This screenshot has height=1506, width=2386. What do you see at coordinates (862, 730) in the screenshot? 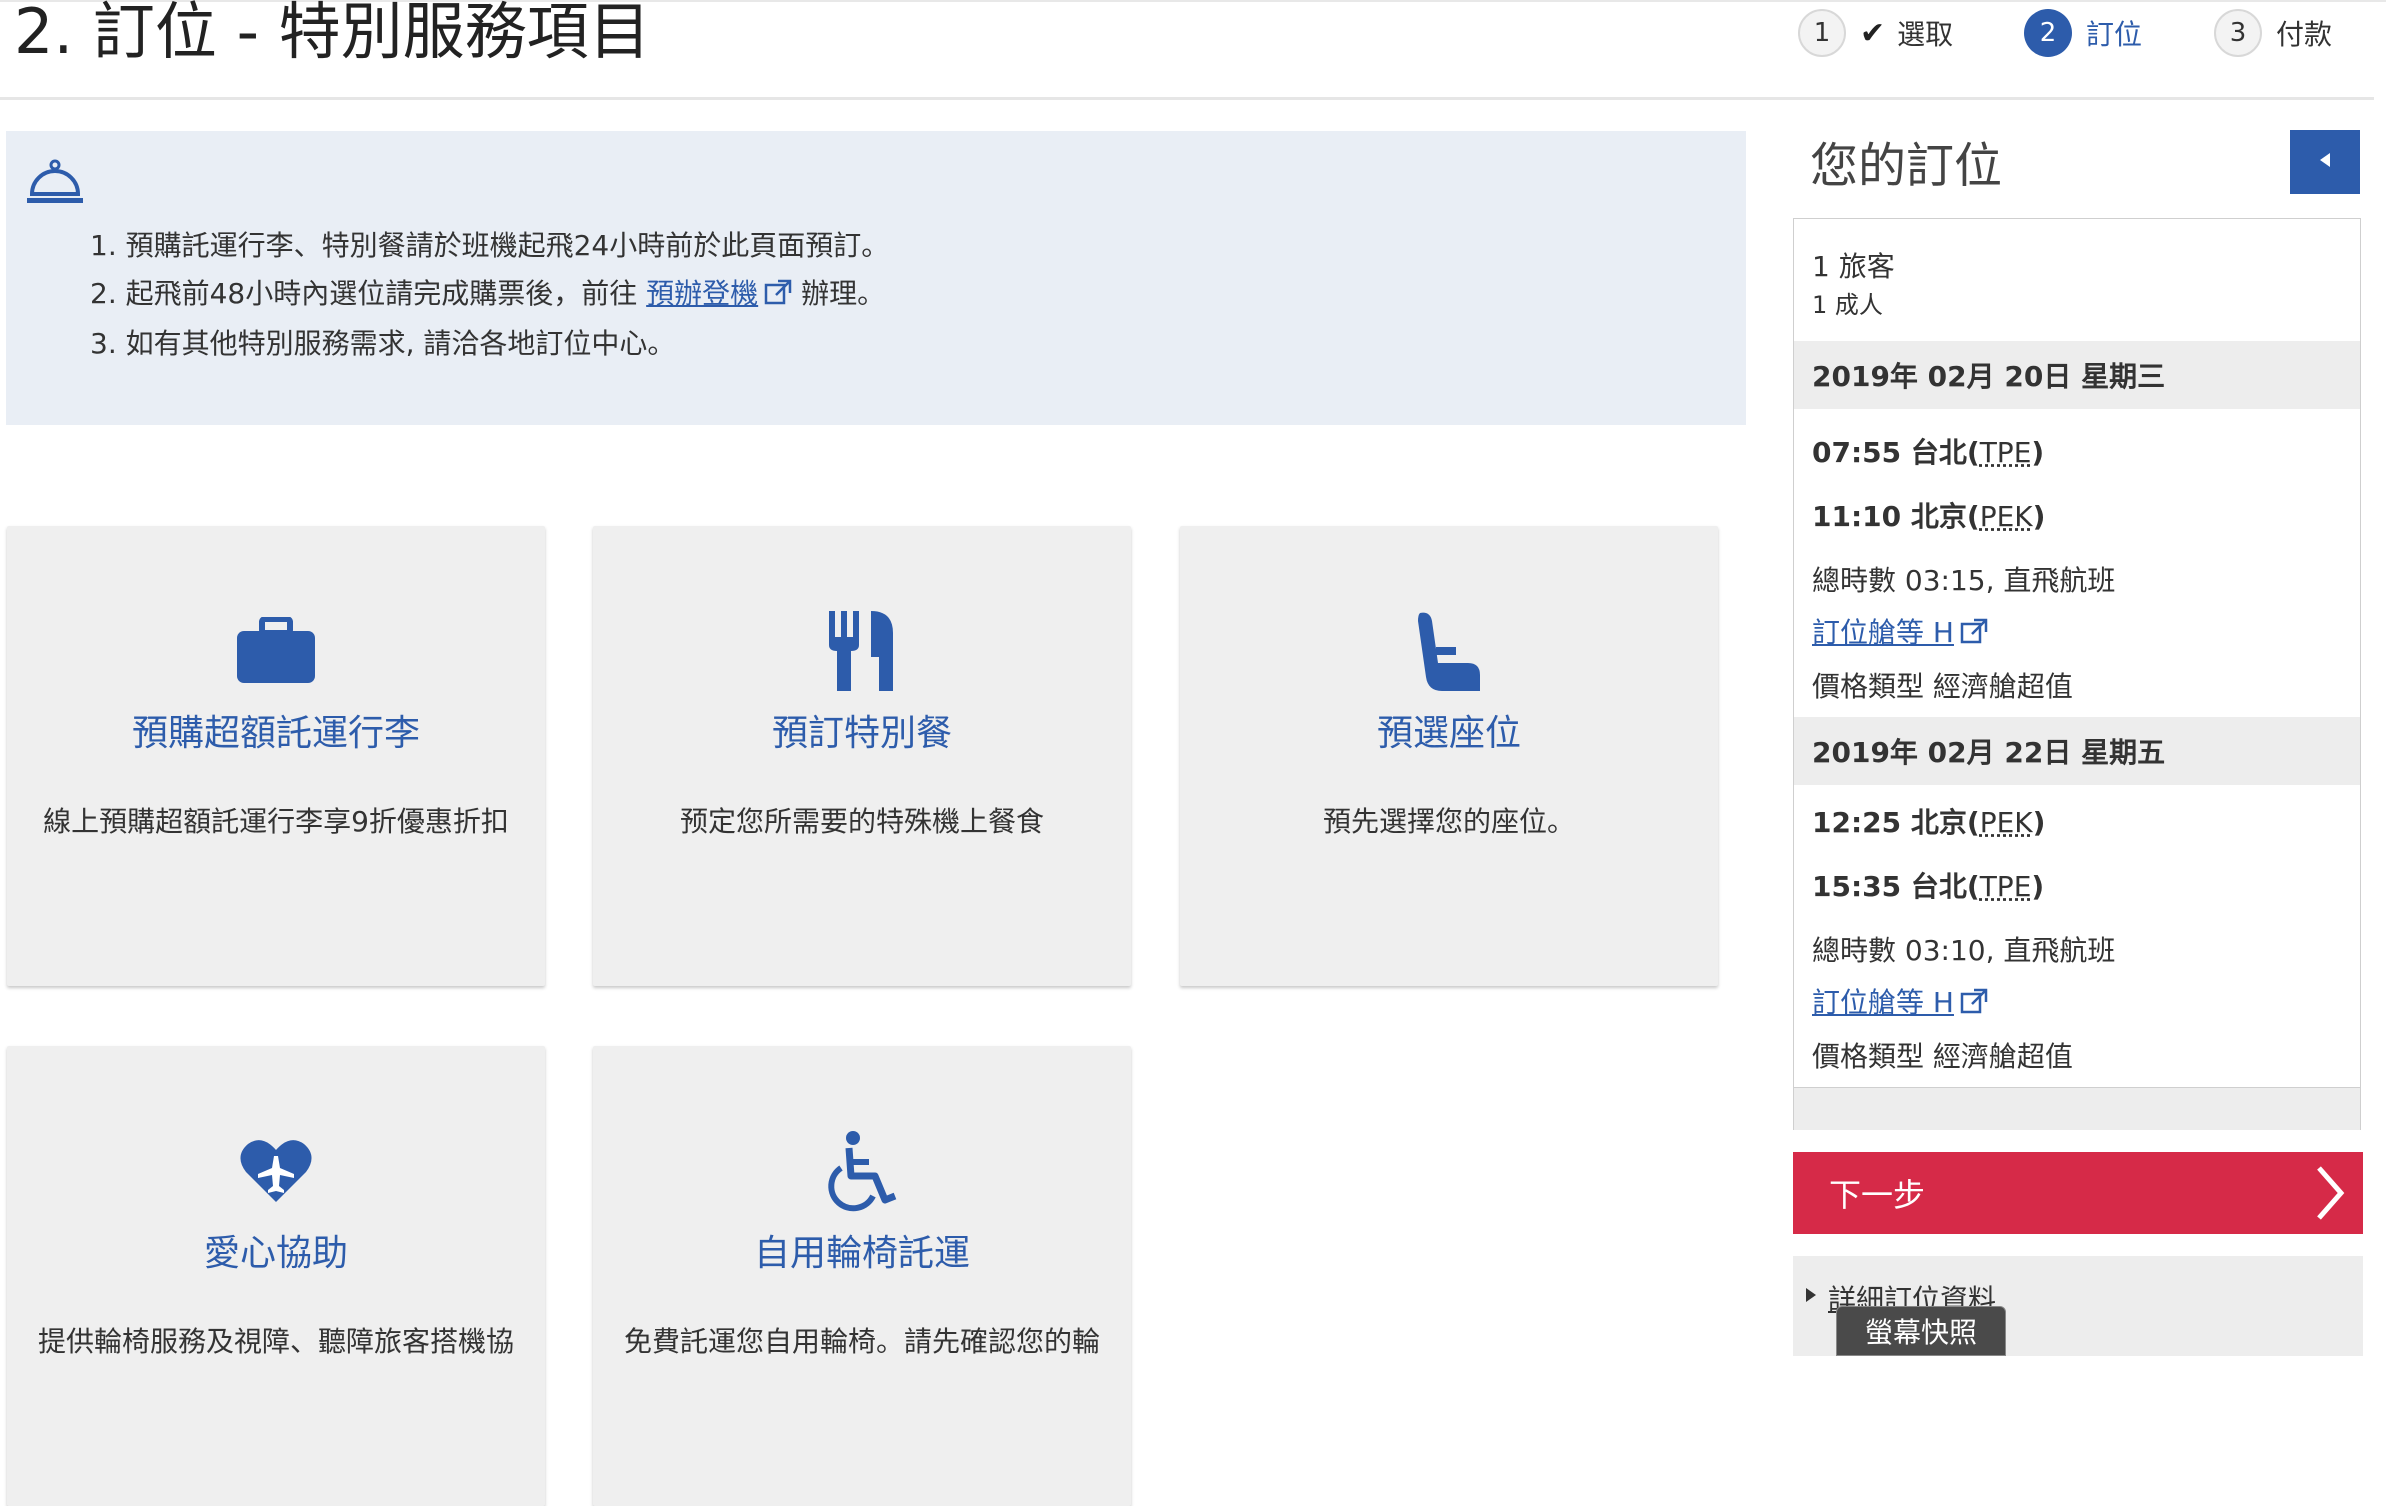
I see `service-title: 預訂特別餐` at bounding box center [862, 730].